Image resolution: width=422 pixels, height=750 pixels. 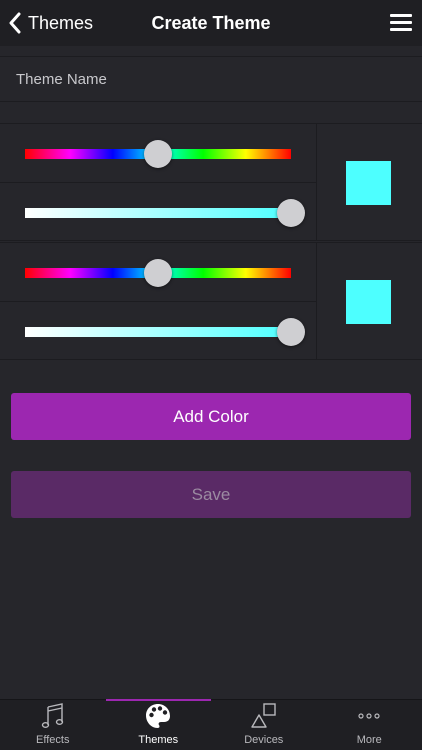 What do you see at coordinates (369, 725) in the screenshot?
I see `tab-more: More` at bounding box center [369, 725].